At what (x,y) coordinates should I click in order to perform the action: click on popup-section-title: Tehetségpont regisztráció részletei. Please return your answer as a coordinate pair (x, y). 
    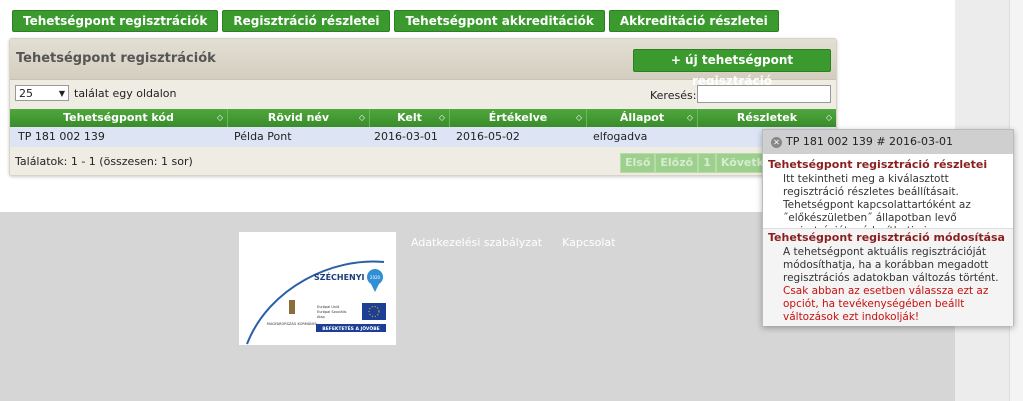
    Looking at the image, I should click on (878, 164).